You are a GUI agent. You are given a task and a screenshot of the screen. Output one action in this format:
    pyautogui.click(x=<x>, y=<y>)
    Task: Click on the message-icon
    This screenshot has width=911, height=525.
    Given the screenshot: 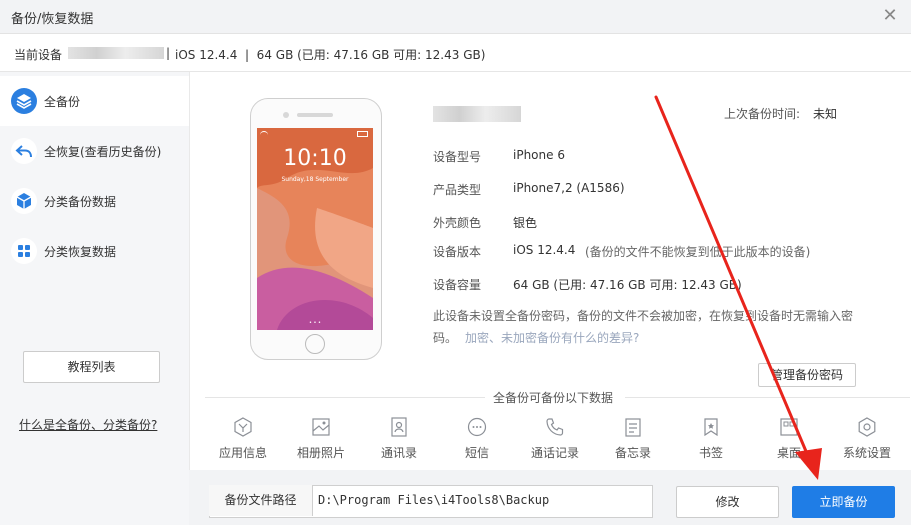 What is the action you would take?
    pyautogui.click(x=477, y=427)
    